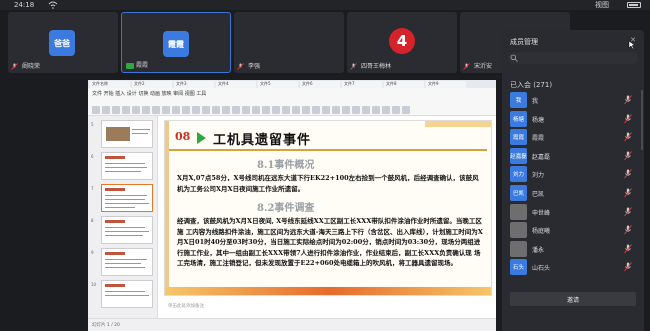 The height and width of the screenshot is (331, 650). What do you see at coordinates (518, 155) in the screenshot?
I see `avatar: 赵嘉磊` at bounding box center [518, 155].